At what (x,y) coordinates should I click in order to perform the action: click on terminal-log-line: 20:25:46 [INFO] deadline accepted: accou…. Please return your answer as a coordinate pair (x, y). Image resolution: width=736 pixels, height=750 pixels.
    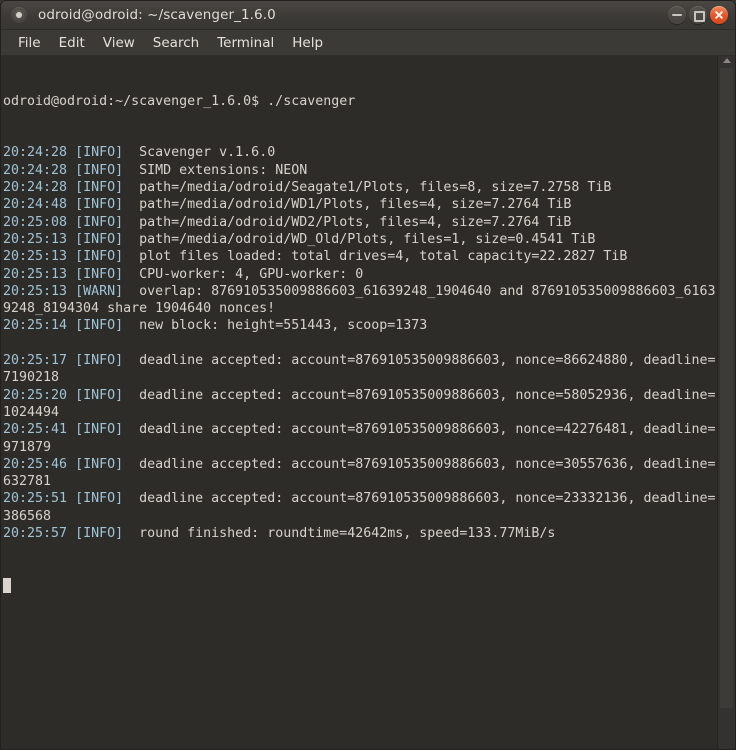
    Looking at the image, I should click on (360, 473).